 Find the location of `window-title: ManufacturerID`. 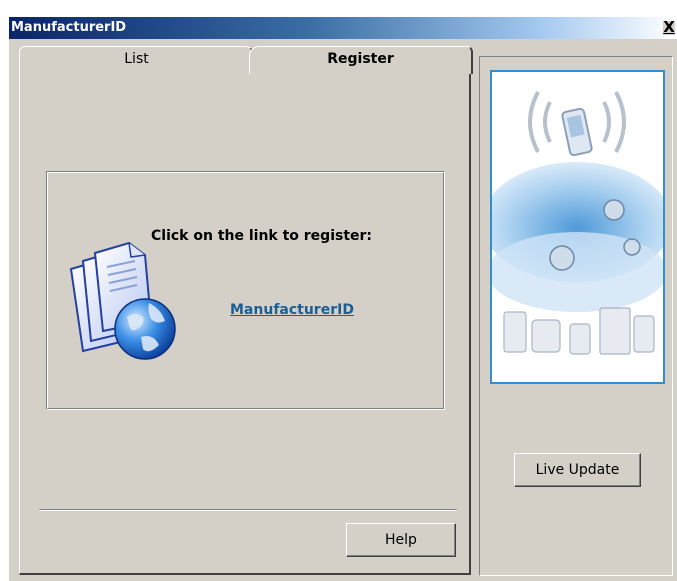

window-title: ManufacturerID is located at coordinates (69, 27).